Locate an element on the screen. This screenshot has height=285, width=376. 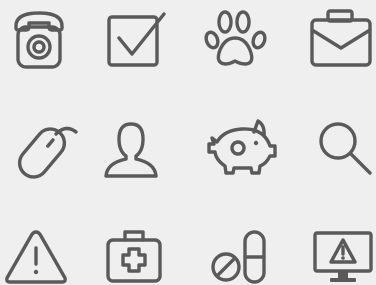
piggy-bank-icon is located at coordinates (242, 147).